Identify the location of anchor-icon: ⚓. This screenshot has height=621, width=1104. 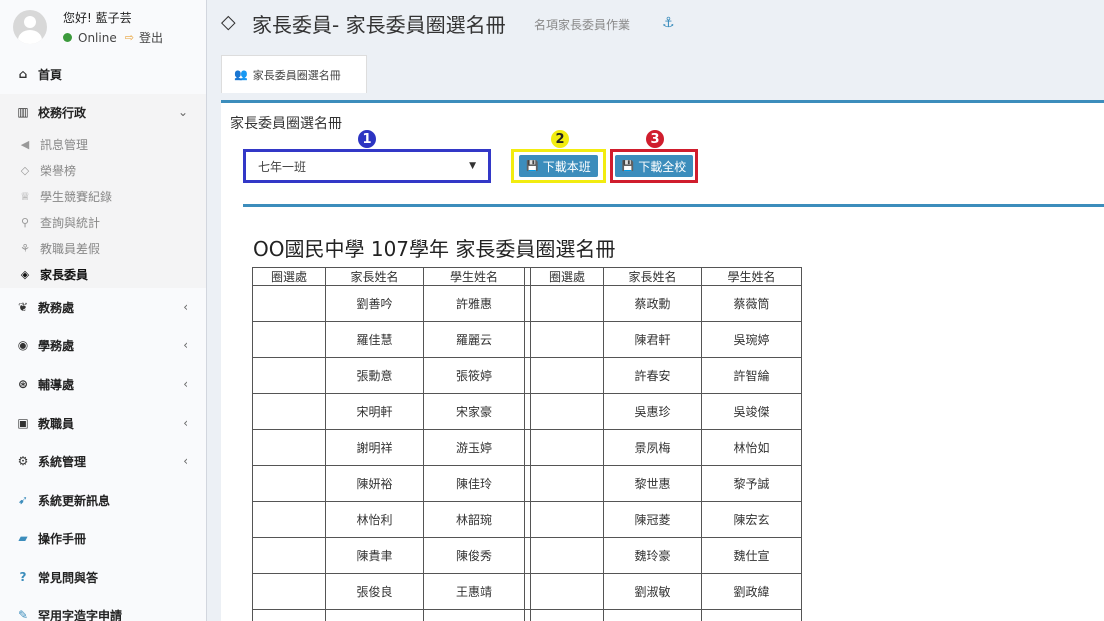
(668, 23).